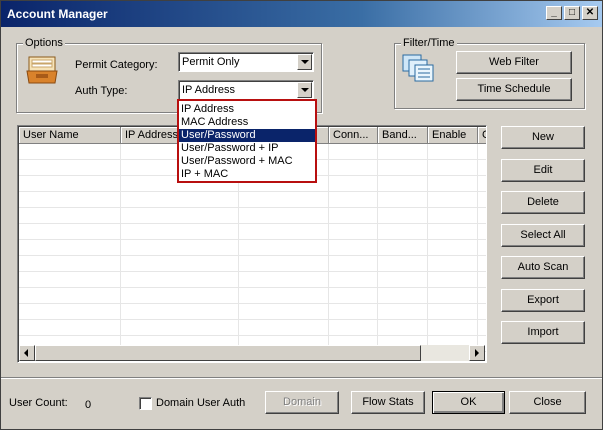 This screenshot has width=603, height=430. I want to click on new-button: New, so click(543, 137).